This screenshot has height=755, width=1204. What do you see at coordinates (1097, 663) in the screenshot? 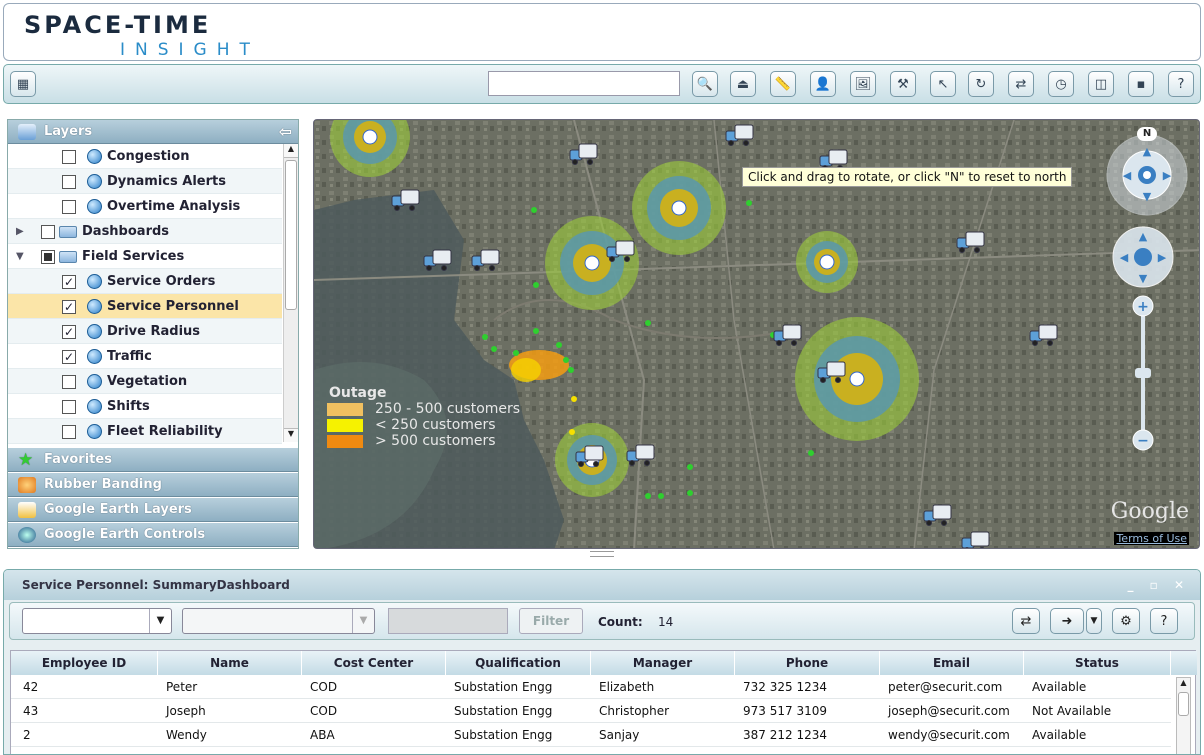
I see `column-header: Status` at bounding box center [1097, 663].